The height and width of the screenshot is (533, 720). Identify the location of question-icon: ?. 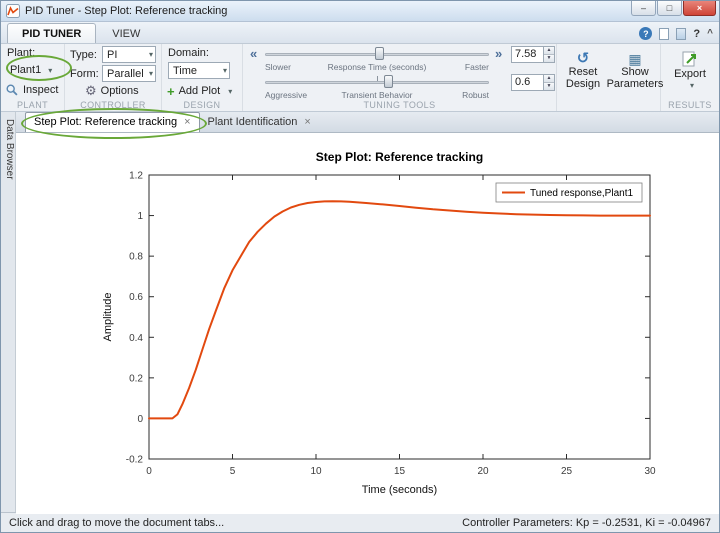
(696, 34).